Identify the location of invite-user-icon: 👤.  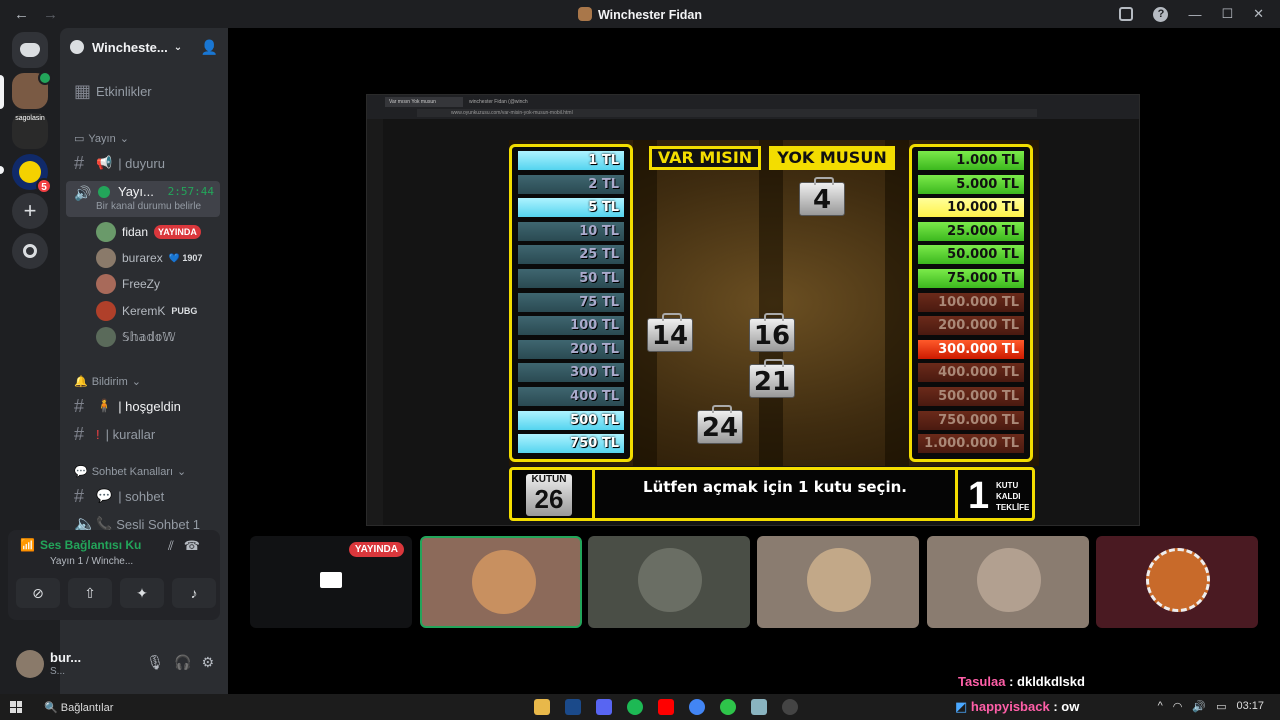
(209, 47).